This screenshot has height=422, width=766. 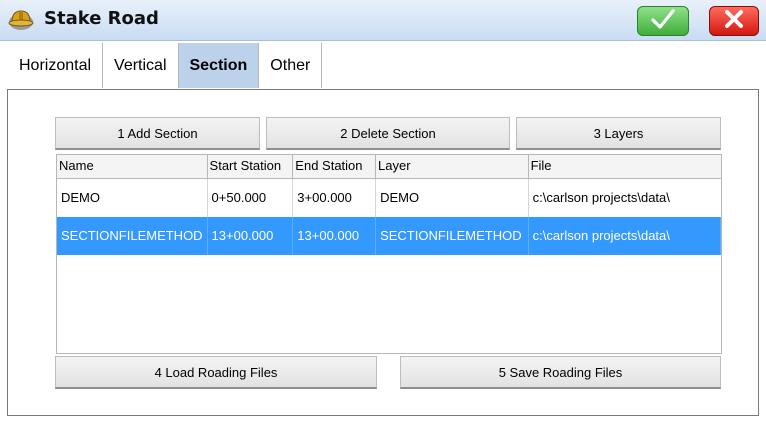 What do you see at coordinates (452, 236) in the screenshot?
I see `cell-layer: SECTIONFILEMETHOD` at bounding box center [452, 236].